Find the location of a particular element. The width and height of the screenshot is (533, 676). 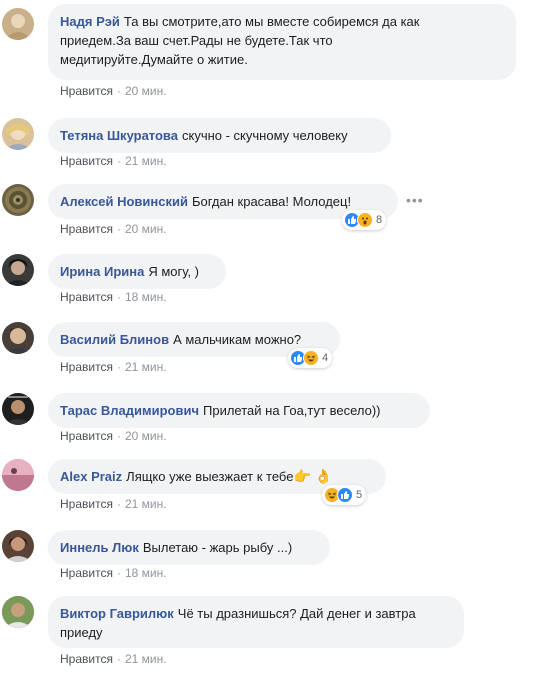

wow-reaction-icon is located at coordinates (365, 220).